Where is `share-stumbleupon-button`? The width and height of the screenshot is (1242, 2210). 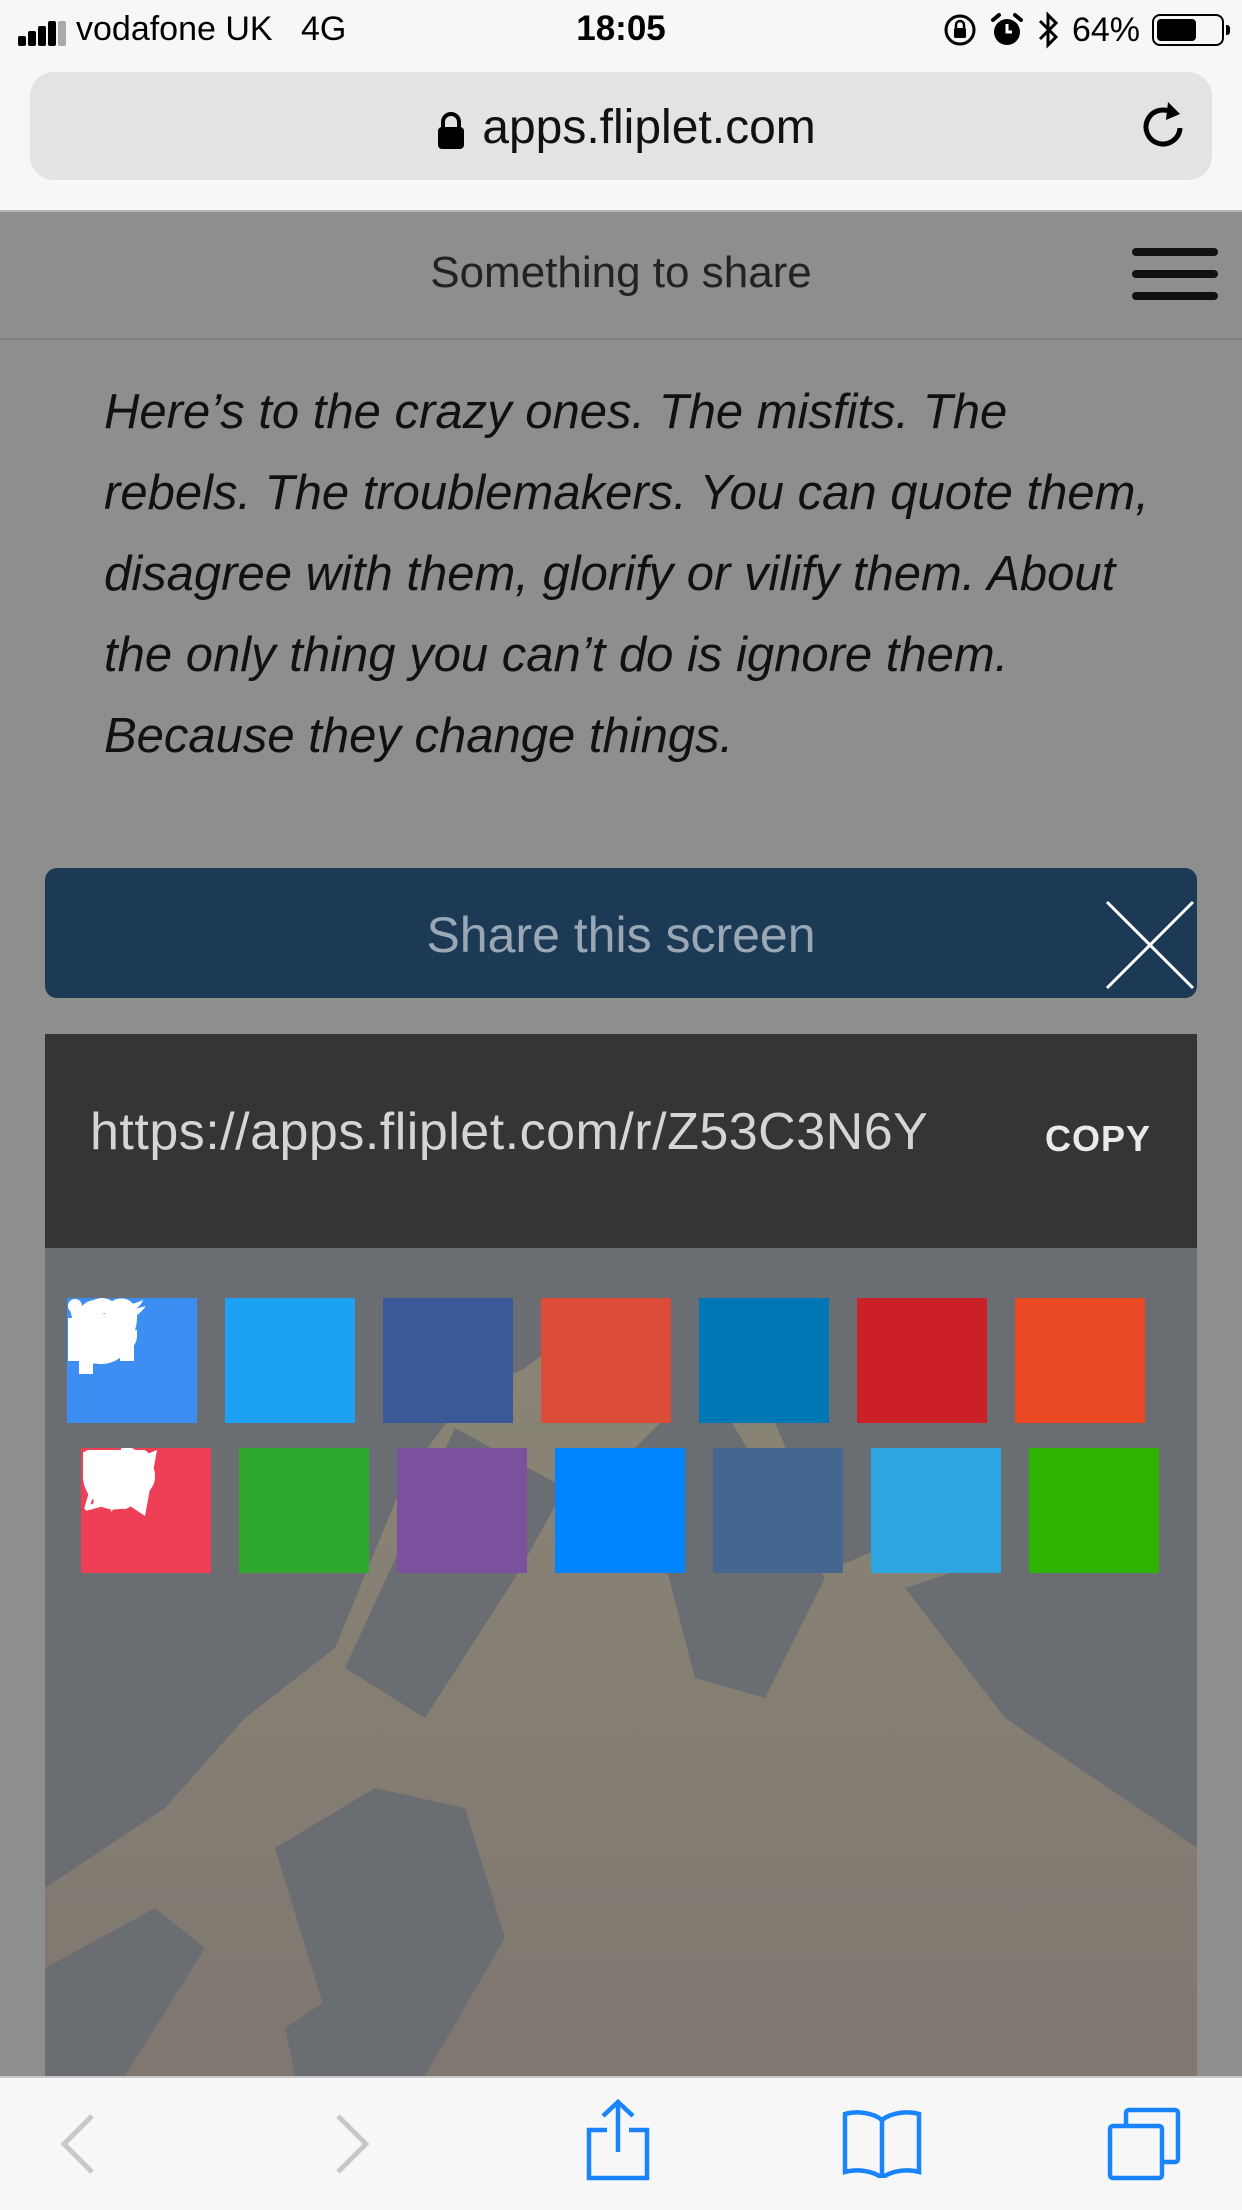
share-stumbleupon-button is located at coordinates (608, 1360).